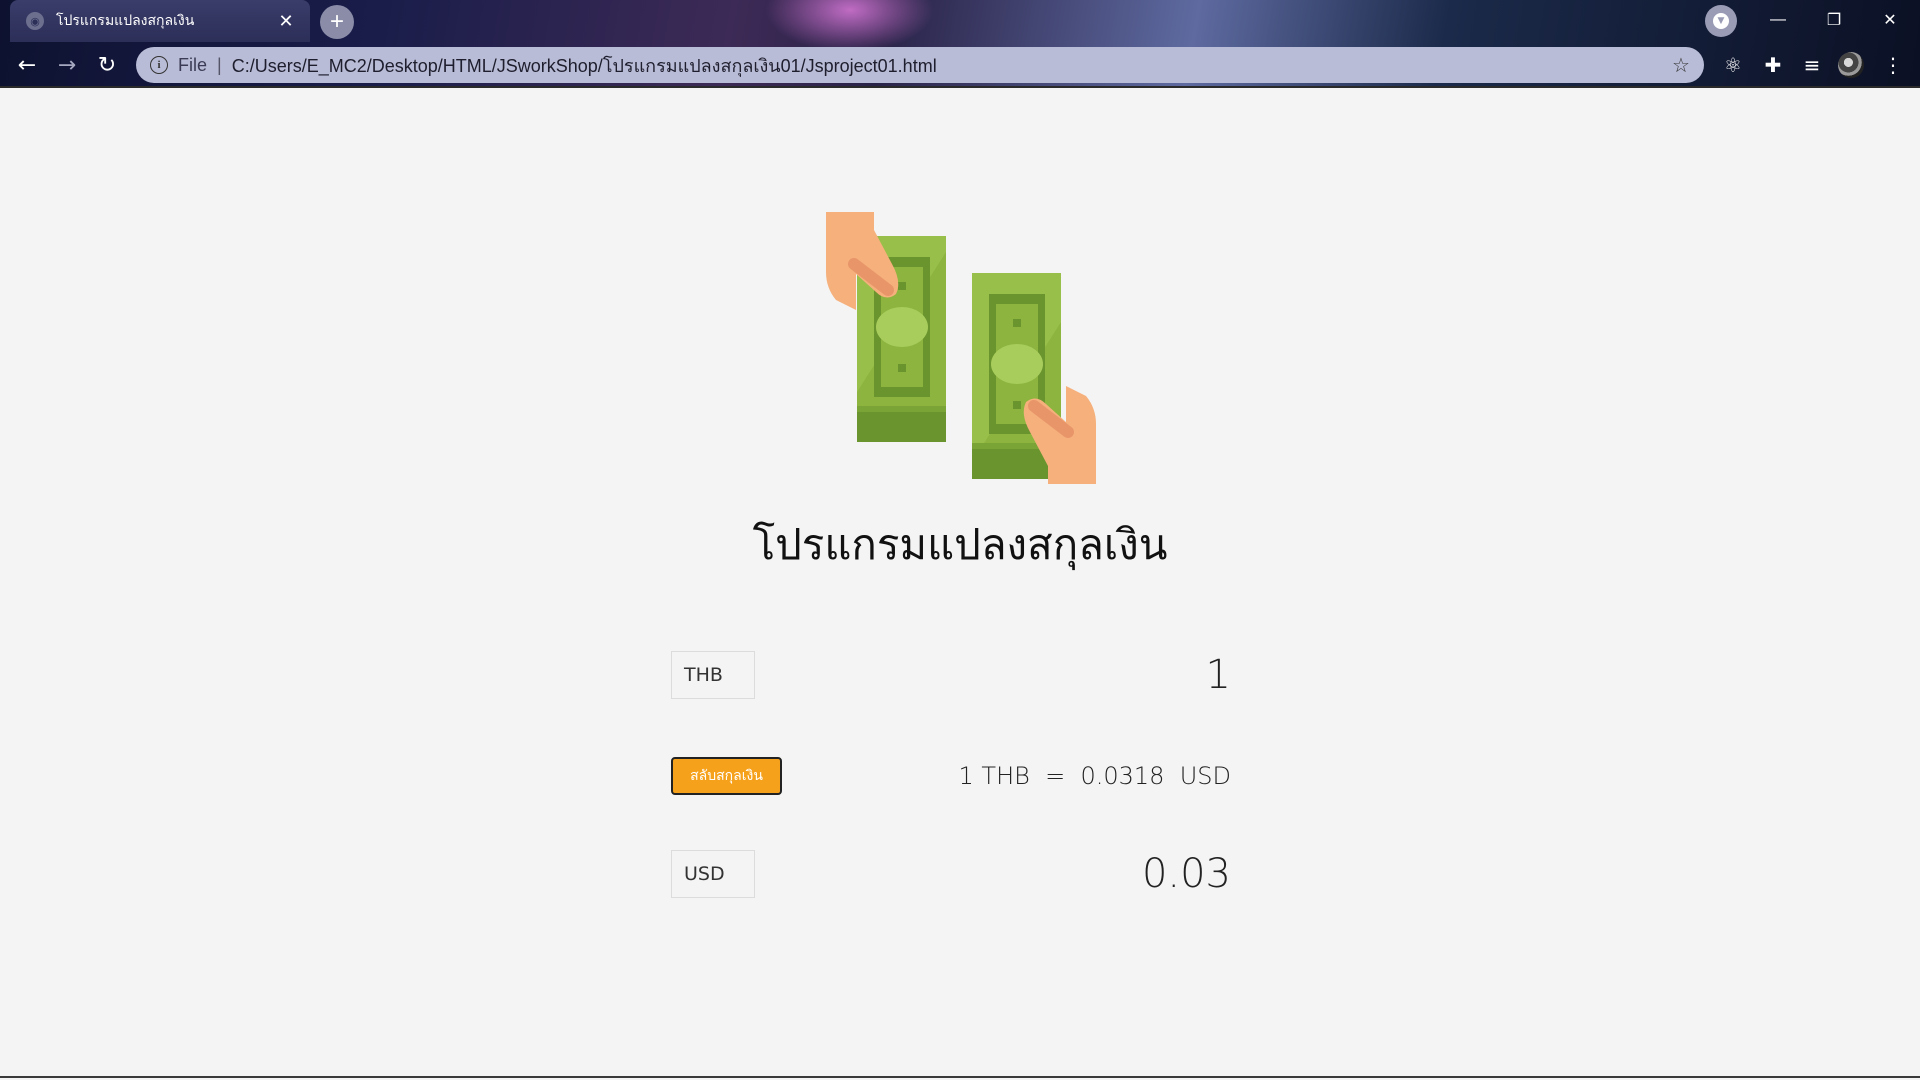 The image size is (1920, 1080). I want to click on info-icon: i, so click(159, 65).